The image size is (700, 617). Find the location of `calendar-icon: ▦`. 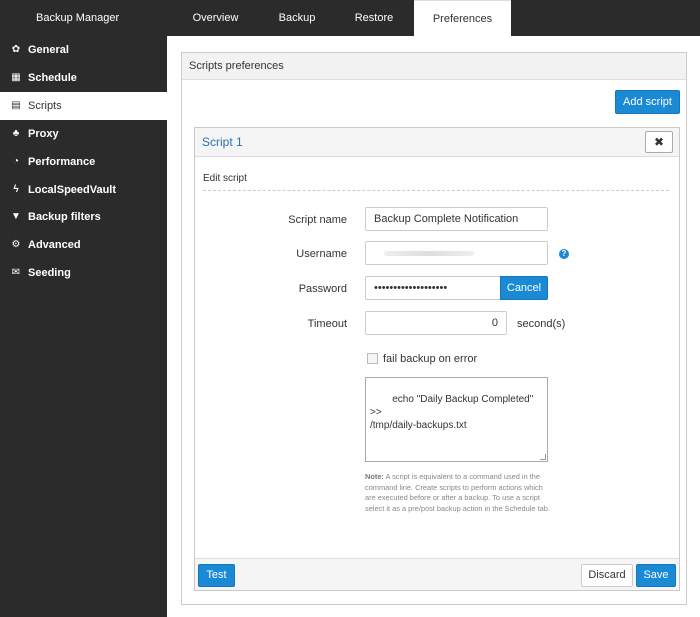

calendar-icon: ▦ is located at coordinates (16, 77).